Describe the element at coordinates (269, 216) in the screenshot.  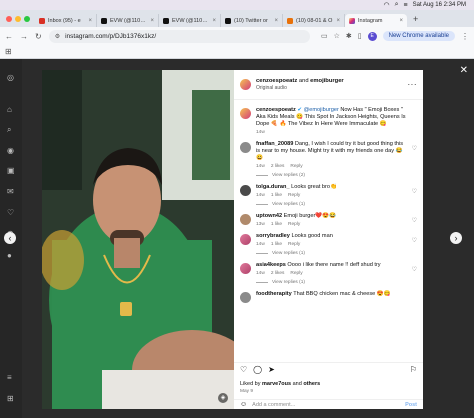
I see `comment-username: uptown42` at that location.